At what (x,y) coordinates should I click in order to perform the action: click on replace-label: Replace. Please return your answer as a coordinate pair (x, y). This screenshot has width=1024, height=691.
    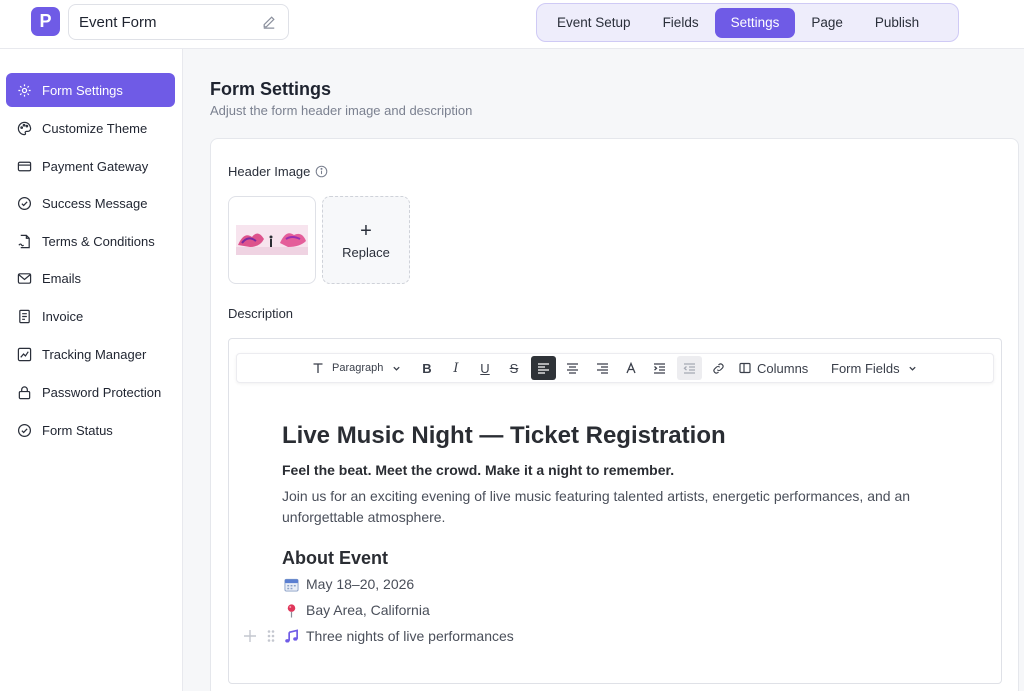
    Looking at the image, I should click on (366, 252).